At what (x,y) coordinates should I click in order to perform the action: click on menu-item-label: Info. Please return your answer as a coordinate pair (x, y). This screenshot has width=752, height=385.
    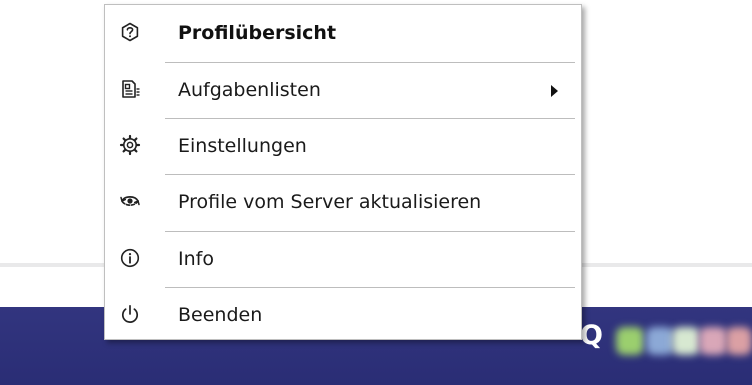
    Looking at the image, I should click on (196, 259).